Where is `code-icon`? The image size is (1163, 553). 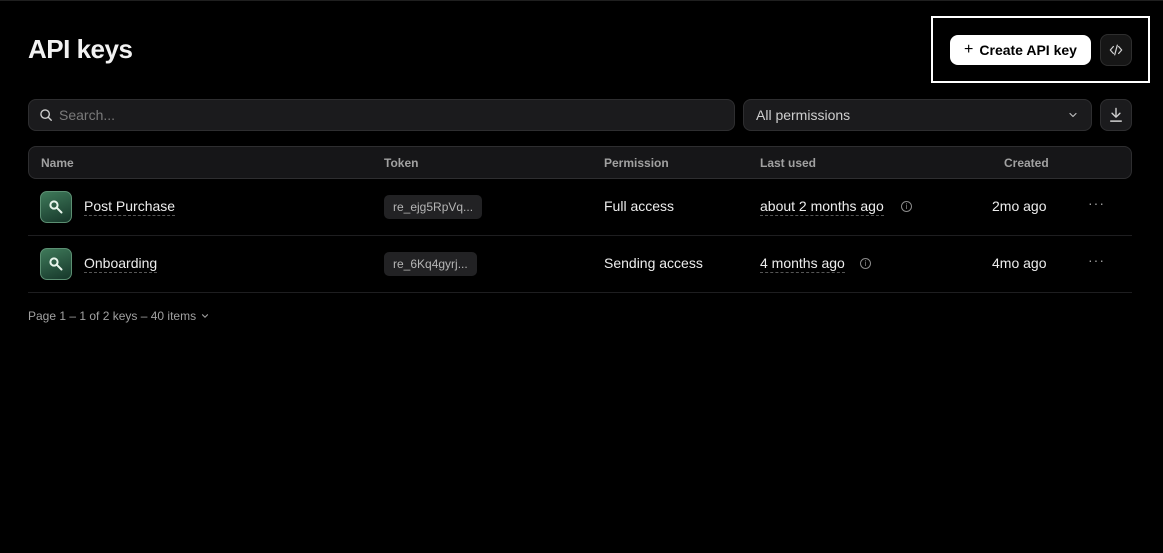
code-icon is located at coordinates (1116, 50).